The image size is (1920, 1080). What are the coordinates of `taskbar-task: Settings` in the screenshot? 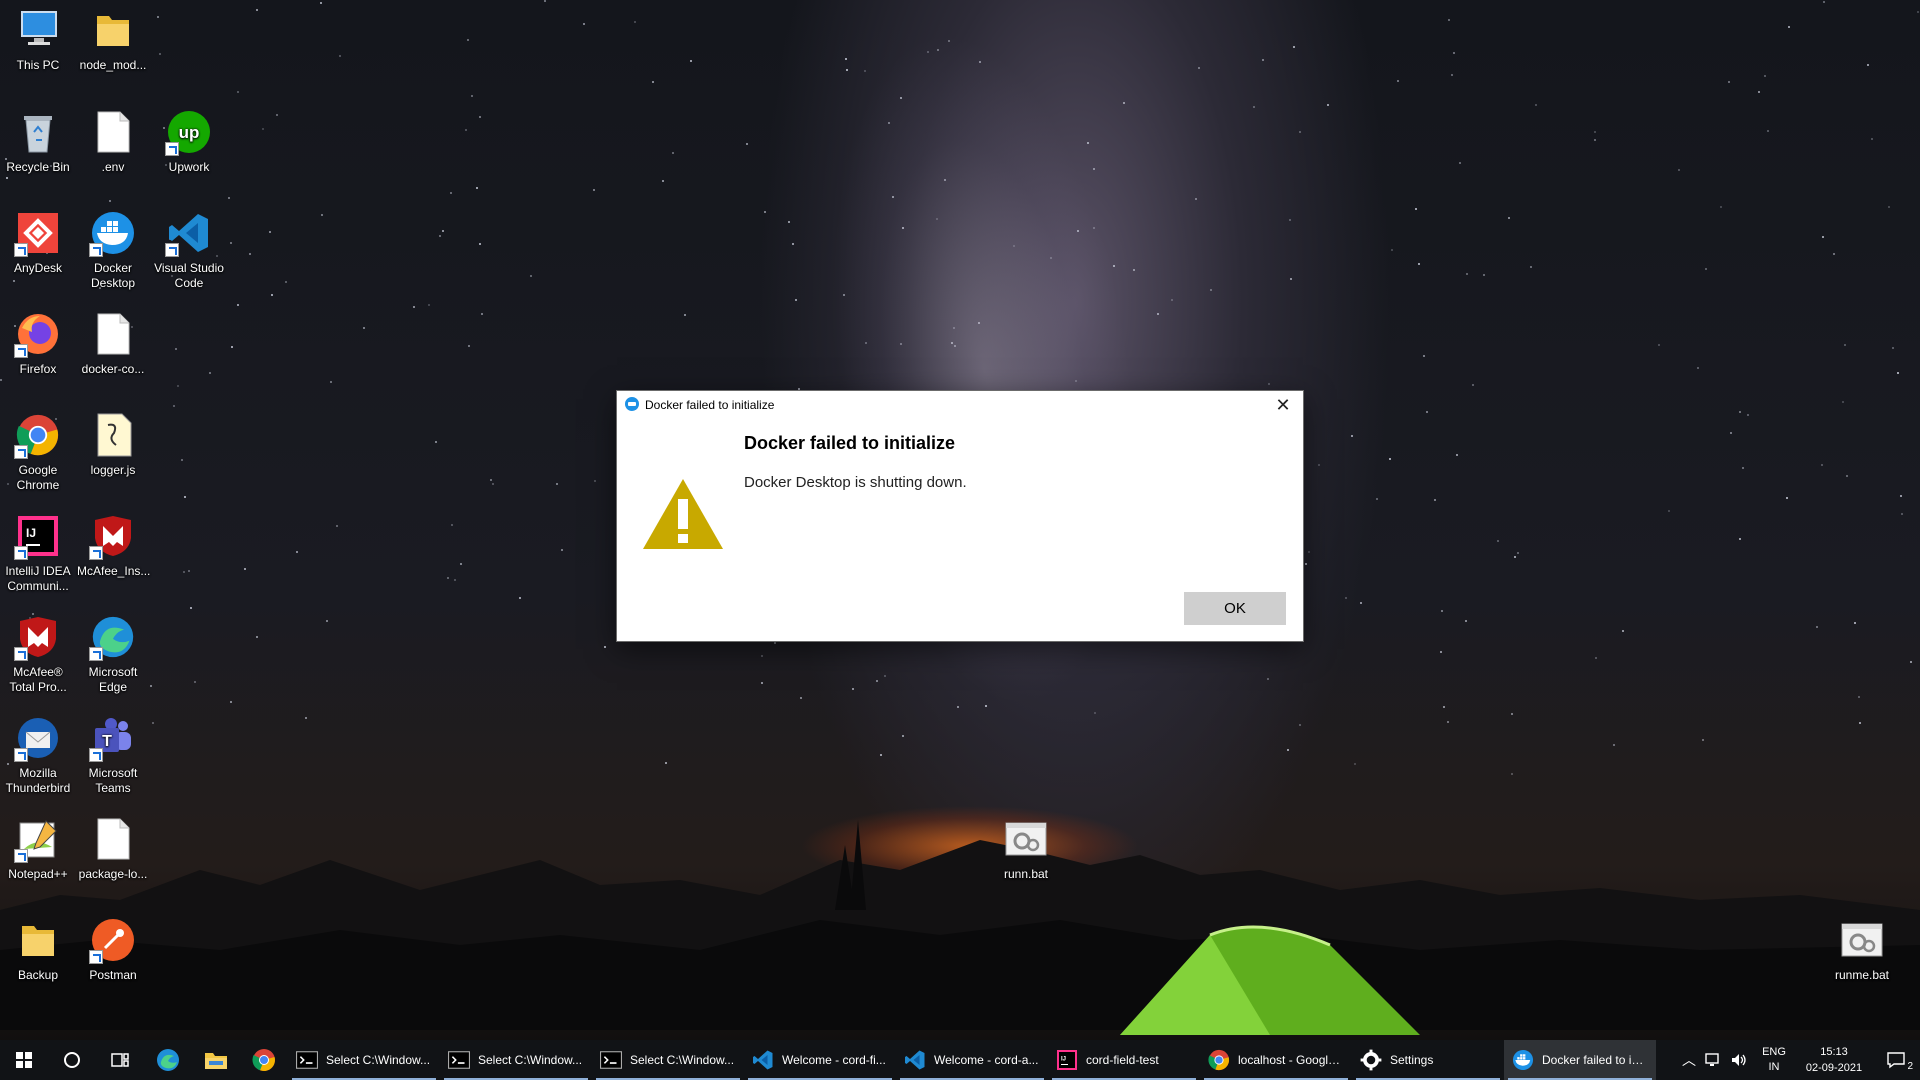 It's located at (1428, 1060).